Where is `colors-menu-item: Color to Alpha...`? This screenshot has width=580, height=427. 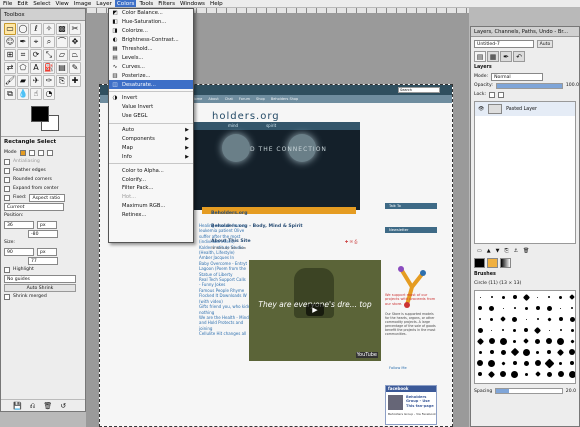 colors-menu-item: Color to Alpha... is located at coordinates (151, 170).